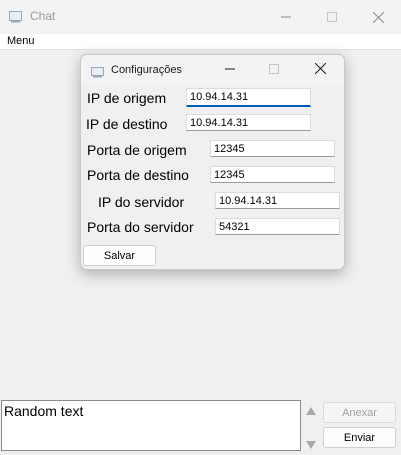 The height and width of the screenshot is (455, 401). What do you see at coordinates (248, 122) in the screenshot?
I see `destination-ip-input` at bounding box center [248, 122].